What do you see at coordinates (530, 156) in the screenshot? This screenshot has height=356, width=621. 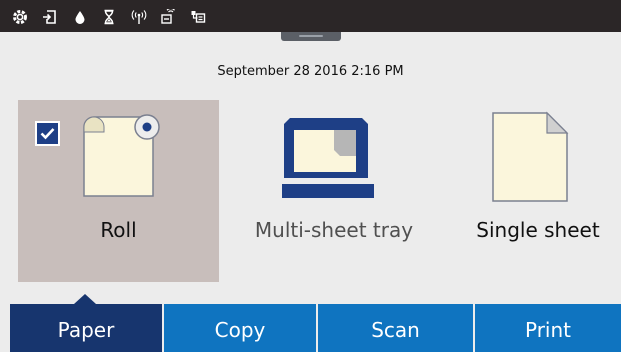 I see `single-sheet-icon` at bounding box center [530, 156].